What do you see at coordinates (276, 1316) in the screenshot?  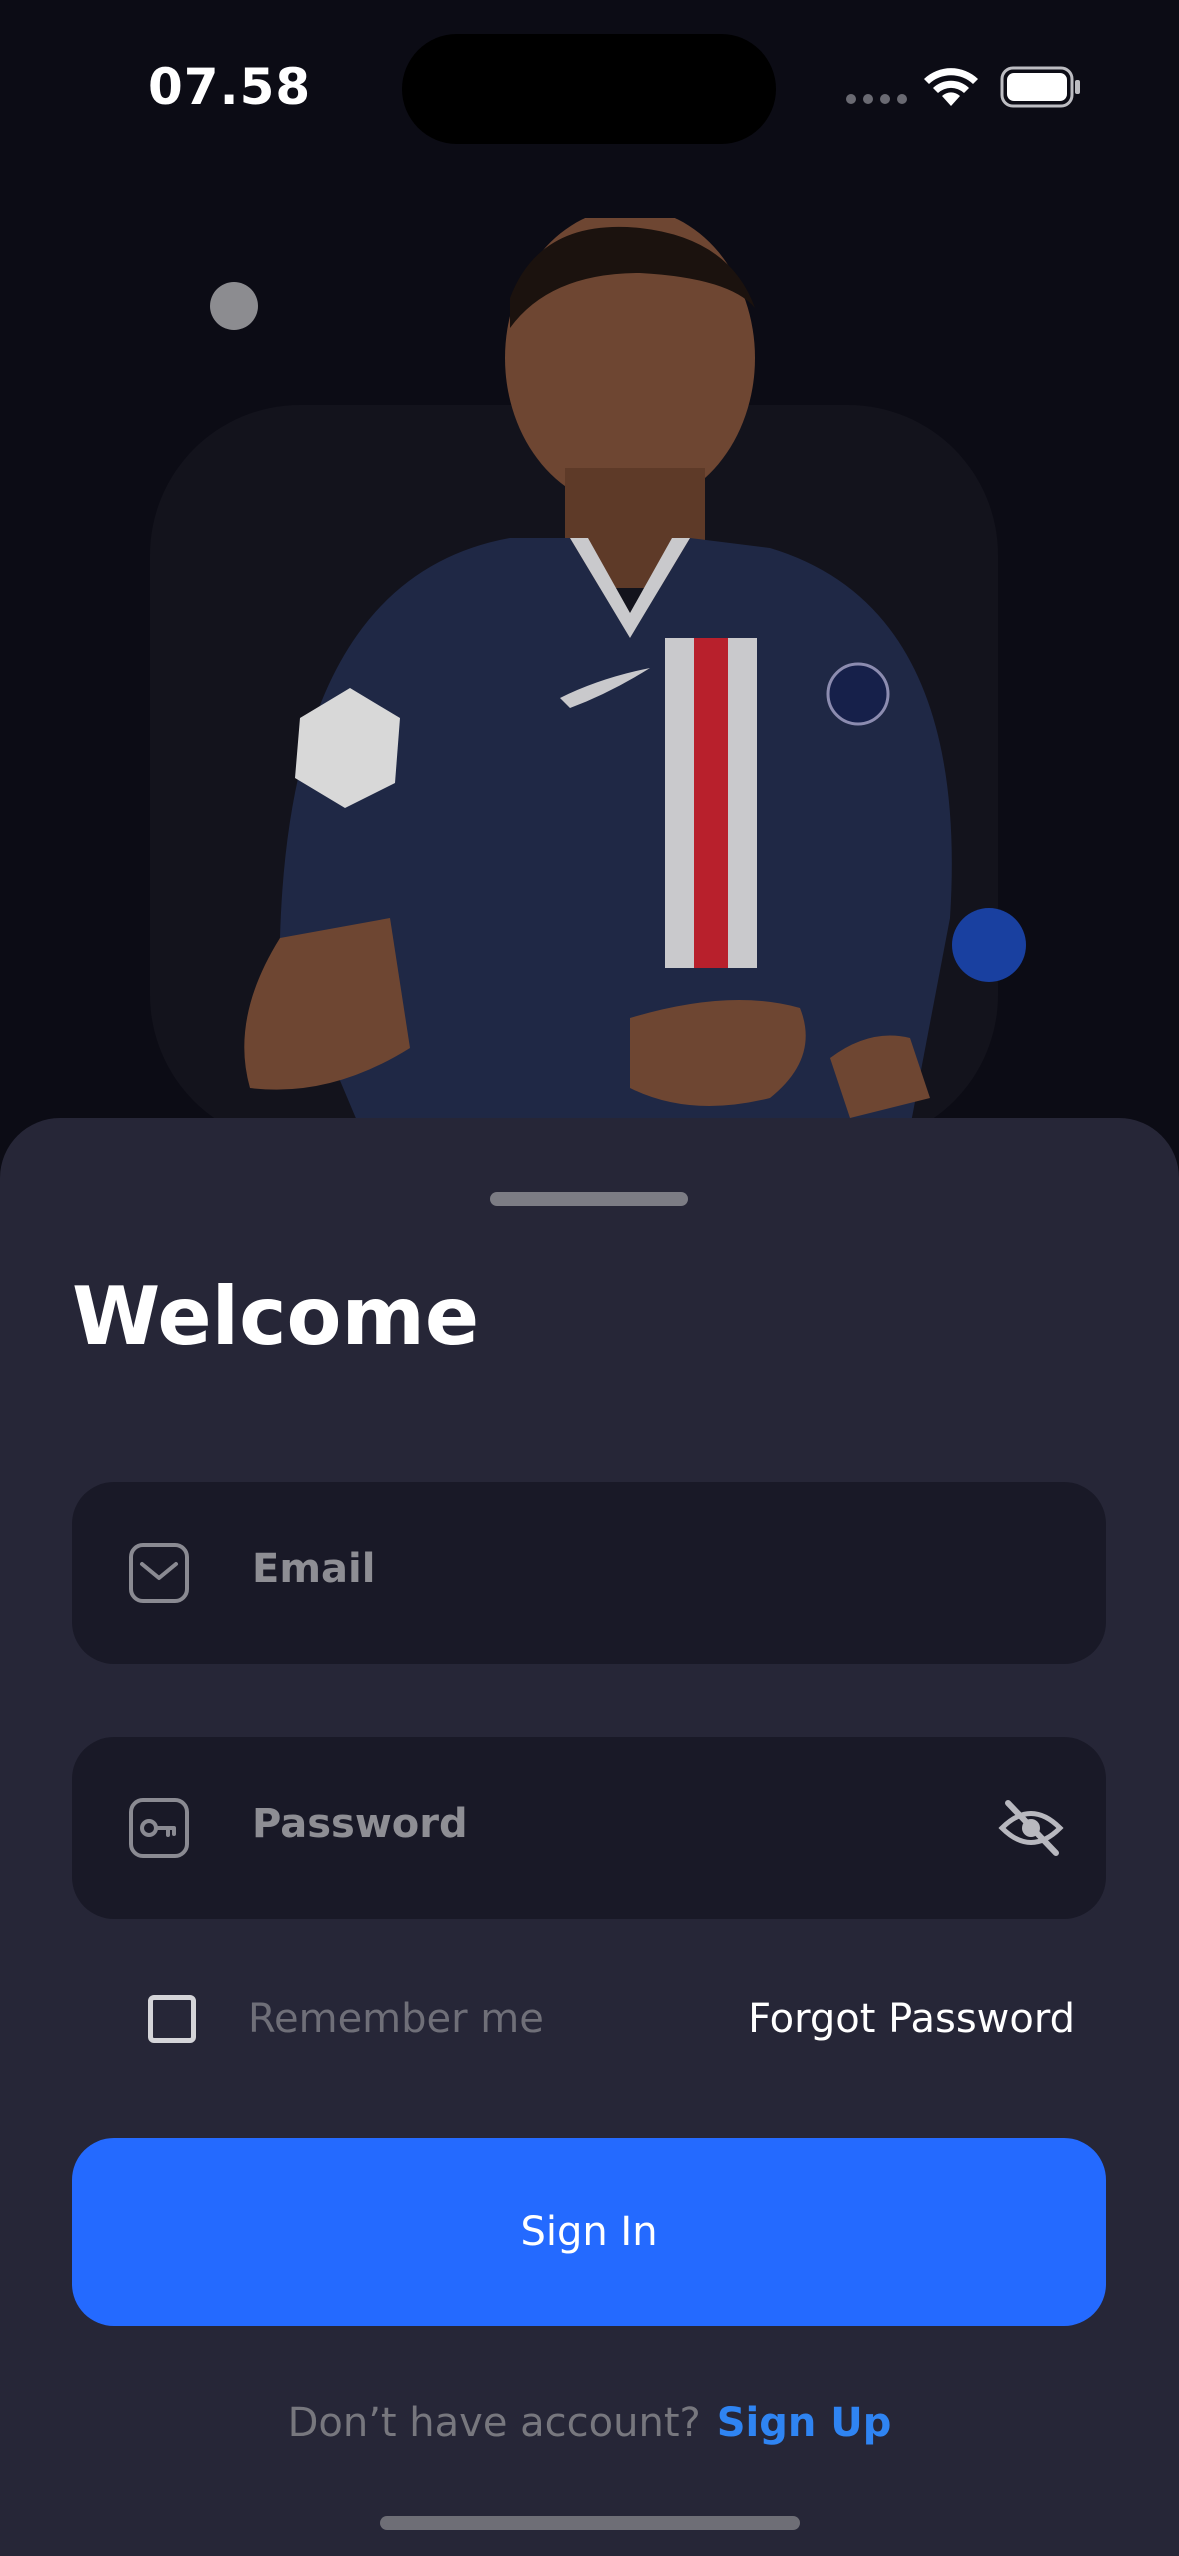 I see `page-title: Welcome` at bounding box center [276, 1316].